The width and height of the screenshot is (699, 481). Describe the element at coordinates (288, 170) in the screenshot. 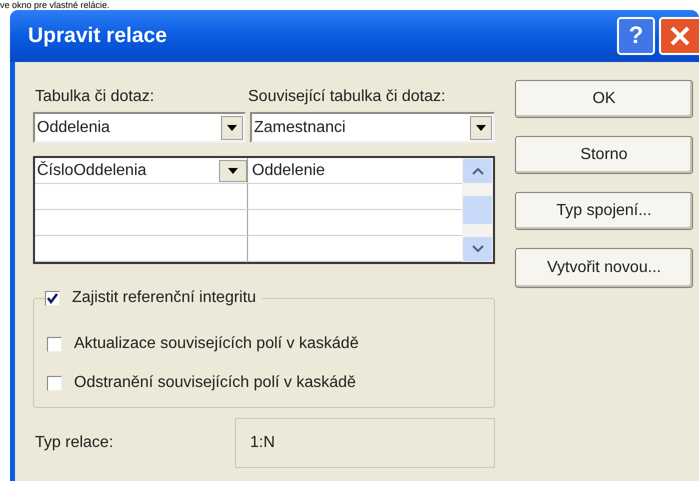

I see `grid-cell-text: Oddelenie` at that location.